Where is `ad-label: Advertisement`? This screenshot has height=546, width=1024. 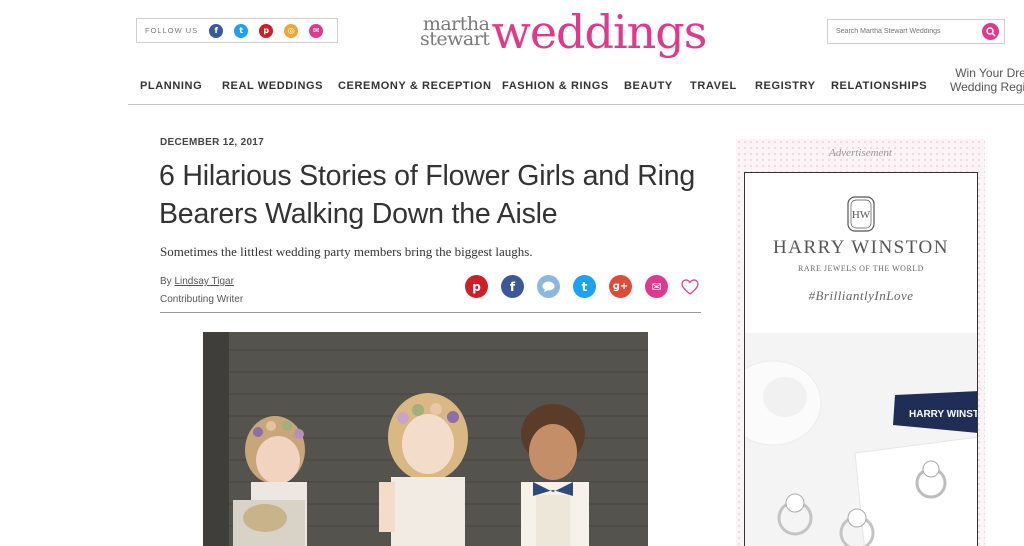
ad-label: Advertisement is located at coordinates (860, 153).